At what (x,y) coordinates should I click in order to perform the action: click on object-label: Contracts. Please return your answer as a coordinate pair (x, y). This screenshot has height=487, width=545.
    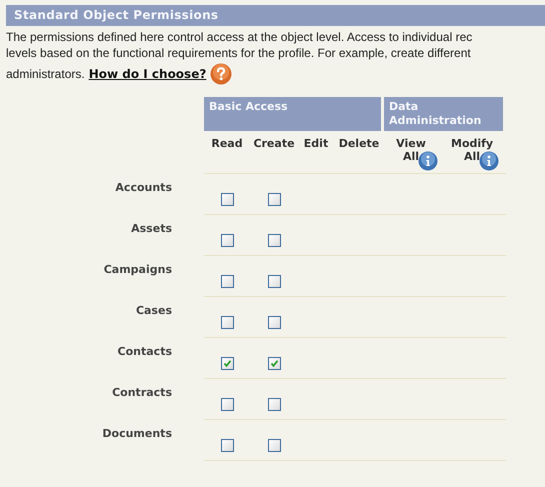
    Looking at the image, I should click on (142, 393).